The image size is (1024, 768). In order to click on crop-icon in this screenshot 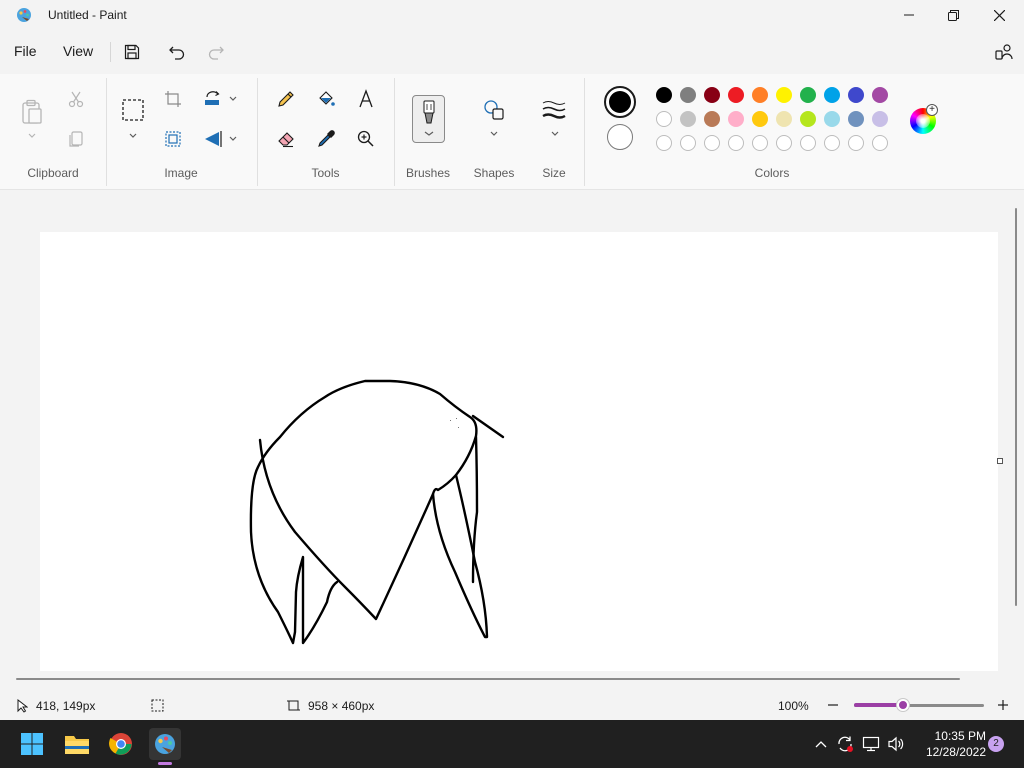, I will do `click(173, 99)`.